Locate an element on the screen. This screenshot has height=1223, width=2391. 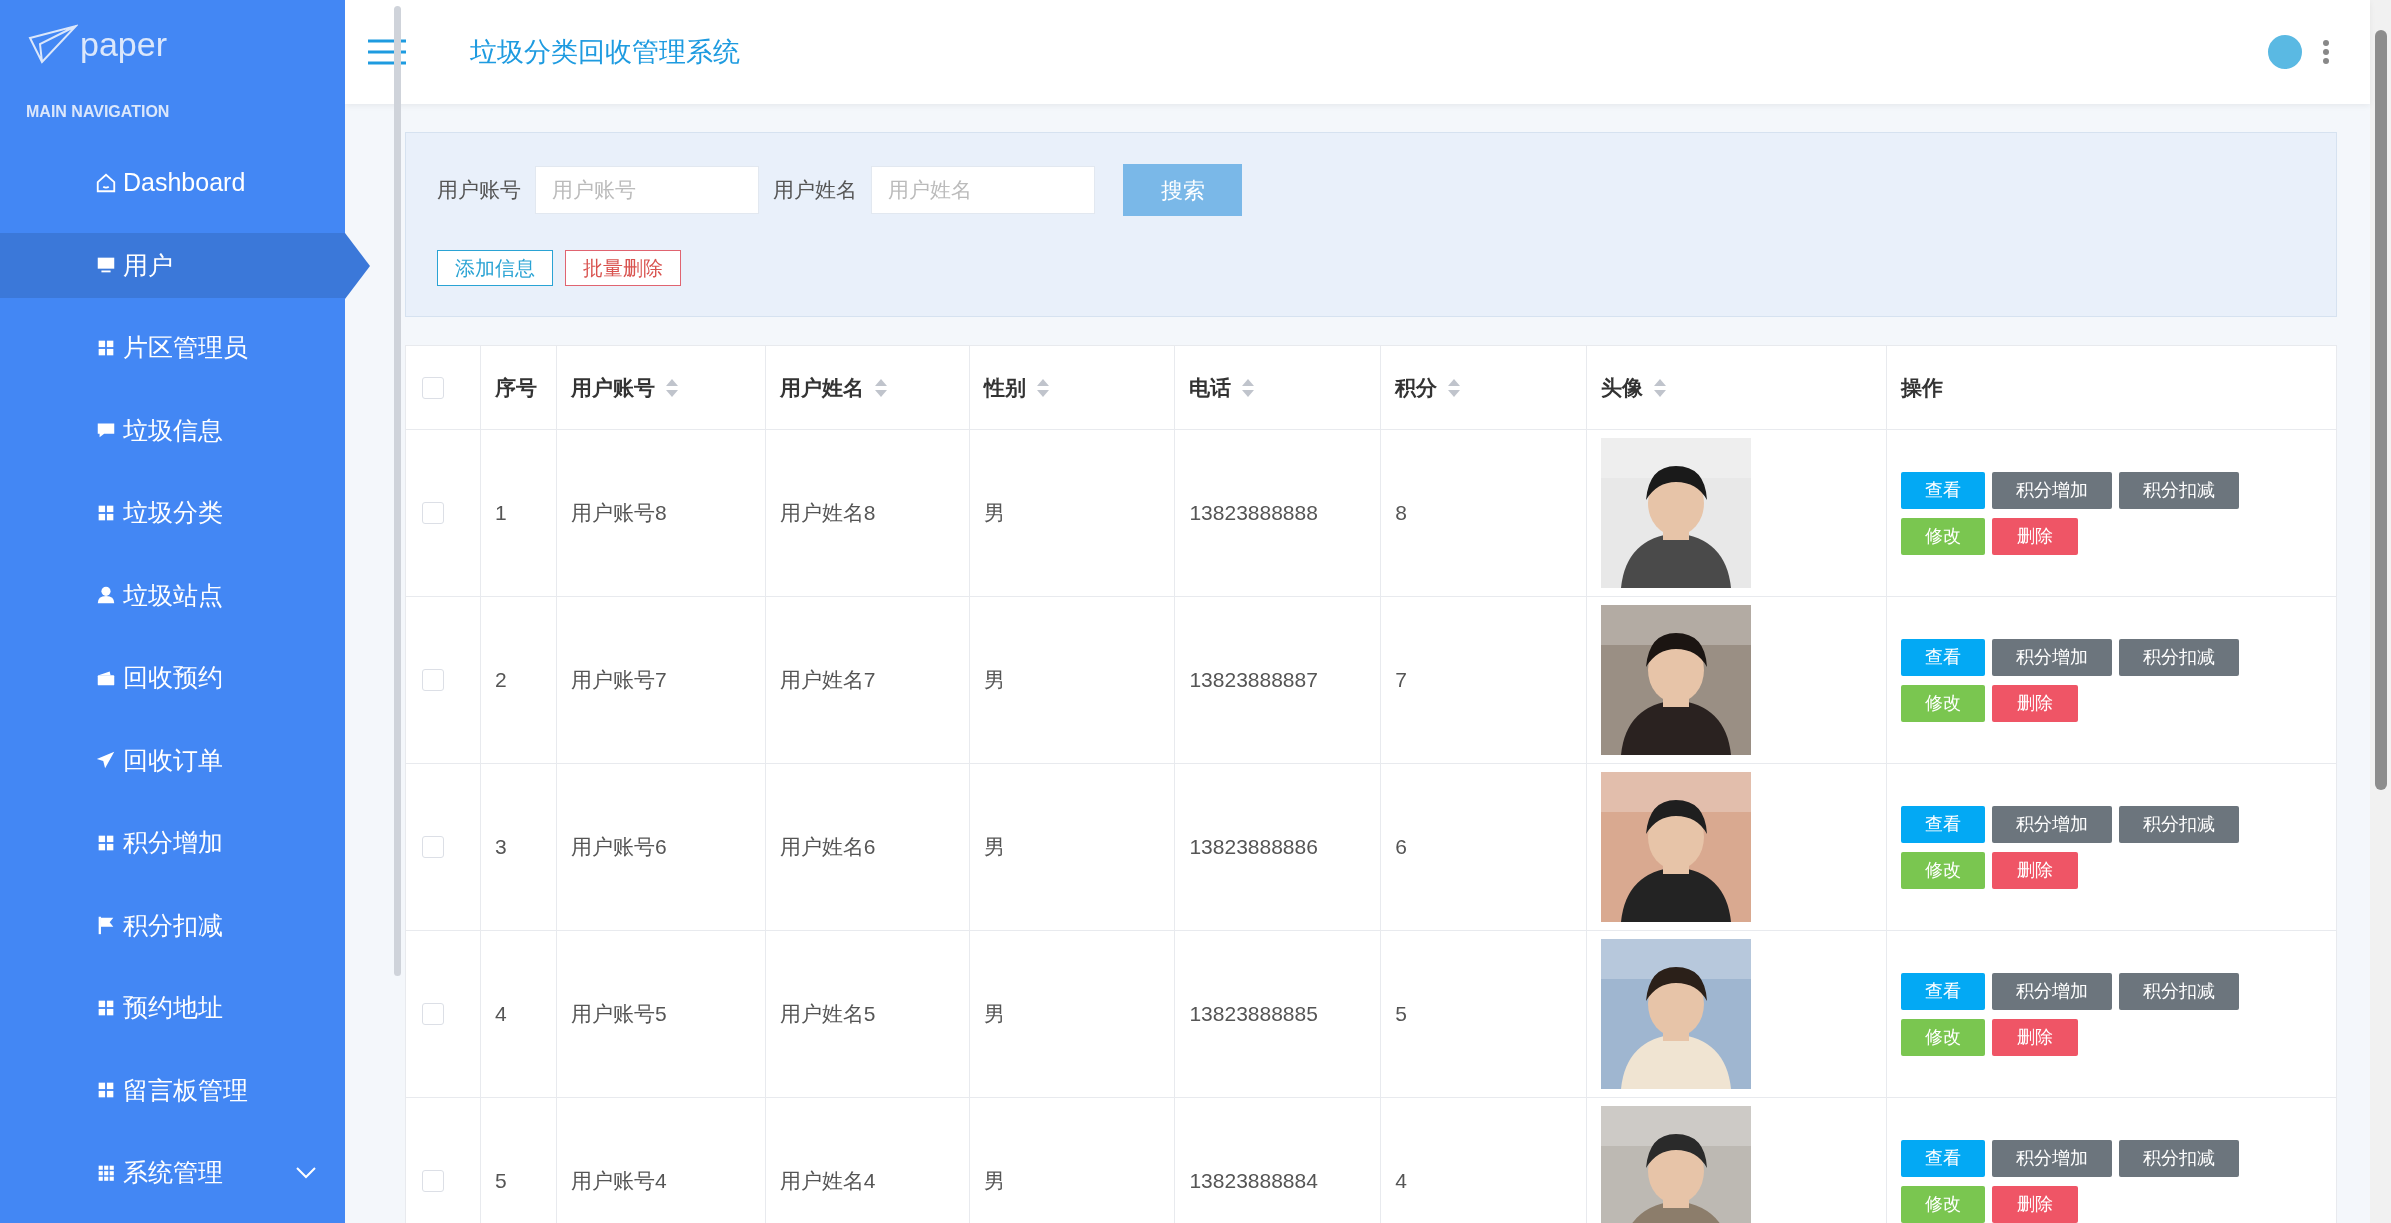
input-field: 用户姓名 is located at coordinates (983, 190).